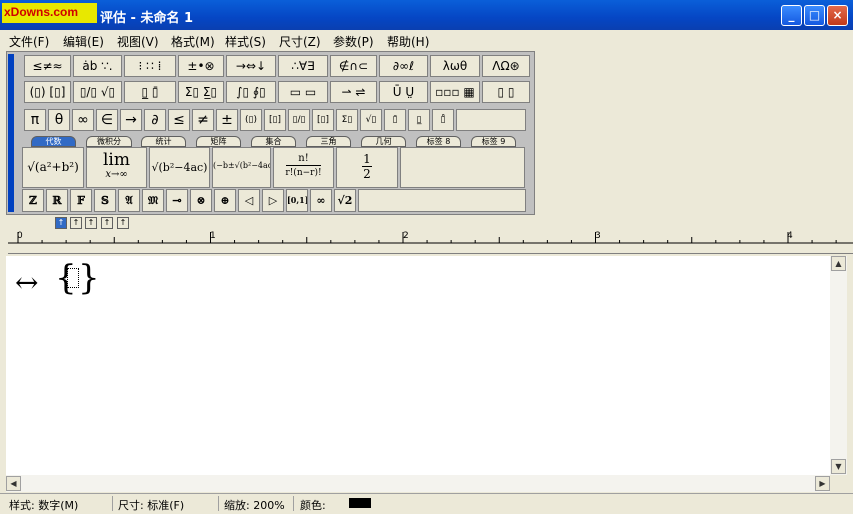  Describe the element at coordinates (47, 66) in the screenshot. I see `relations-palette: ≤≠≈` at that location.